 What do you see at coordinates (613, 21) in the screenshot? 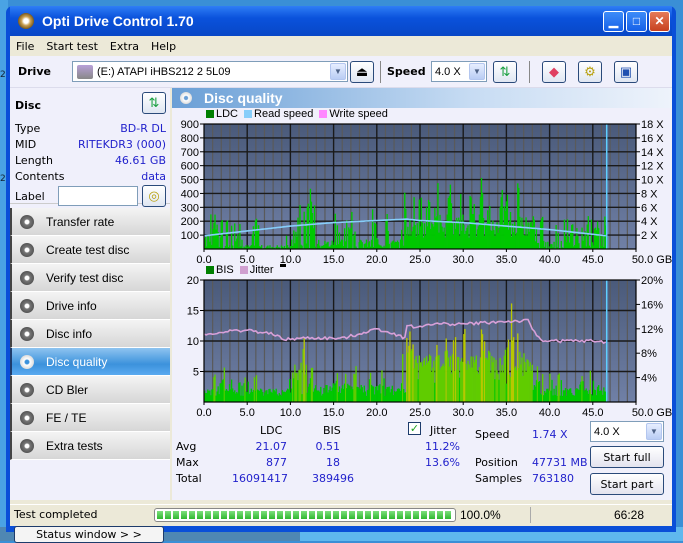
I see `minimize-button: ▁` at bounding box center [613, 21].